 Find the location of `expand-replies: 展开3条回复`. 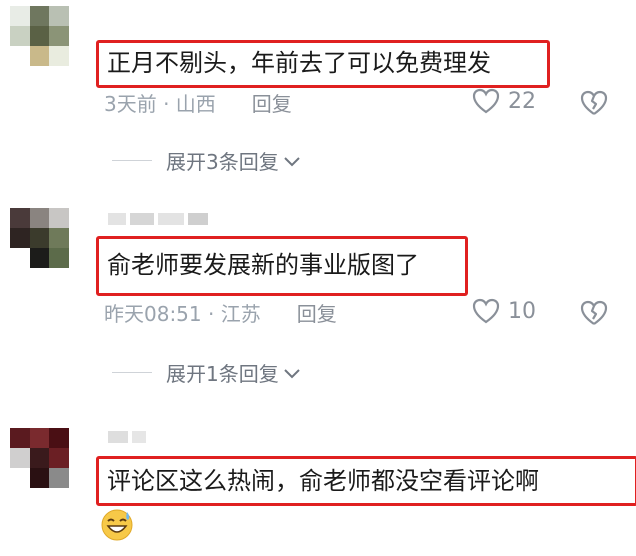

expand-replies: 展开3条回复 is located at coordinates (206, 160).